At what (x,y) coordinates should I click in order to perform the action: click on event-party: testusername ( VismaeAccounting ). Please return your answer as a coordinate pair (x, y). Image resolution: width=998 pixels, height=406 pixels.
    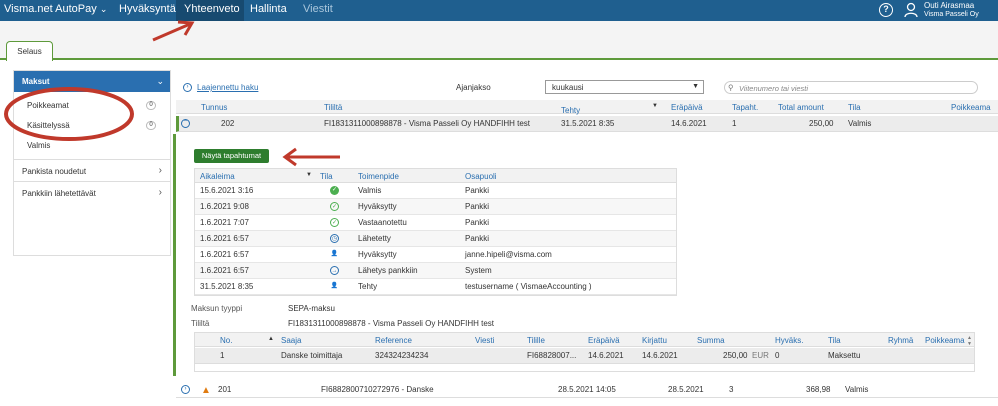
    Looking at the image, I should click on (528, 286).